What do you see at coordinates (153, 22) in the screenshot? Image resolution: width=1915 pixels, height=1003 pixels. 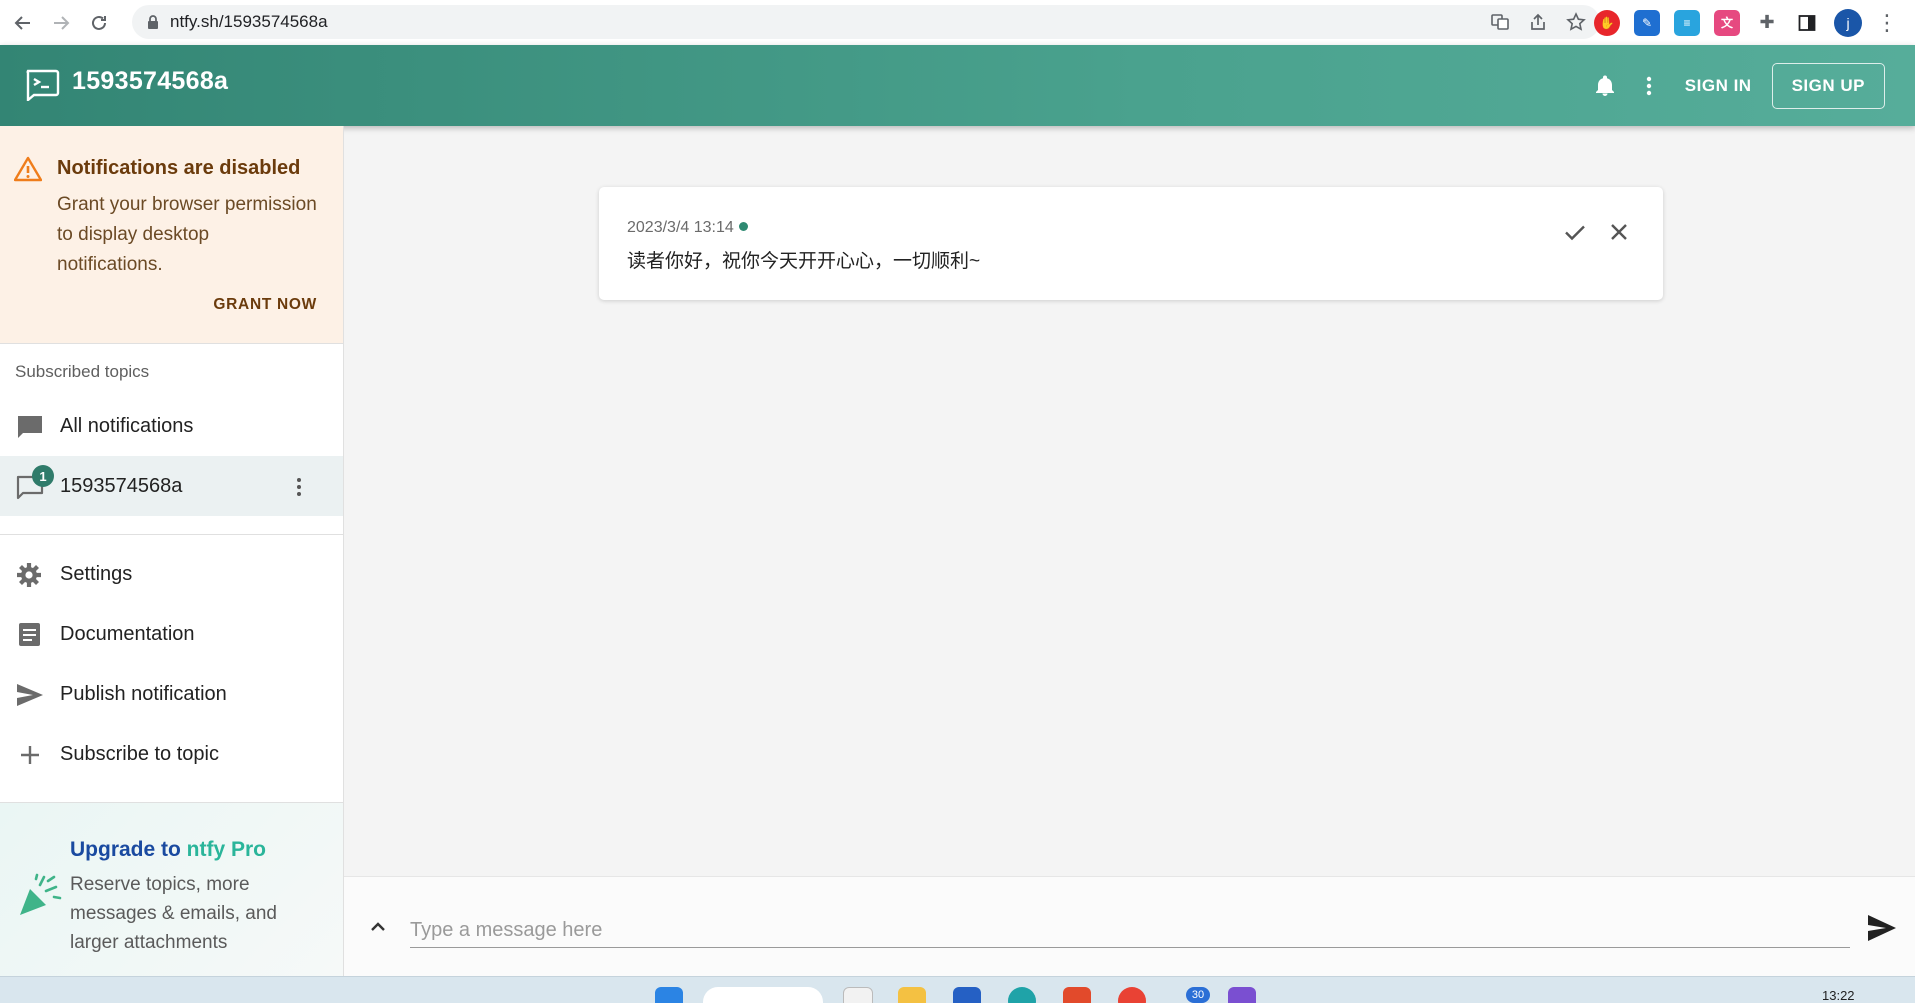 I see `lock-icon` at bounding box center [153, 22].